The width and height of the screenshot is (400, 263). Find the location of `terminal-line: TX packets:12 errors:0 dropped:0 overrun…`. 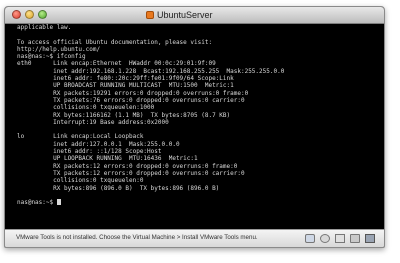

terminal-line: TX packets:12 errors:0 dropped:0 overrun… is located at coordinates (131, 173).